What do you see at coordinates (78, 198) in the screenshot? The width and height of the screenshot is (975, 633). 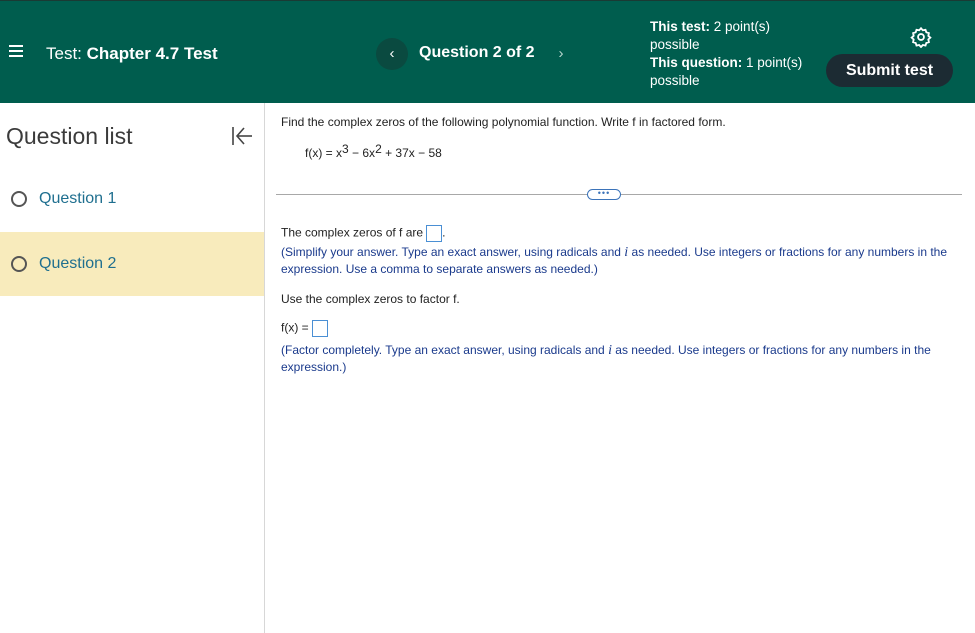 I see `question-list-item-label: Question 1` at bounding box center [78, 198].